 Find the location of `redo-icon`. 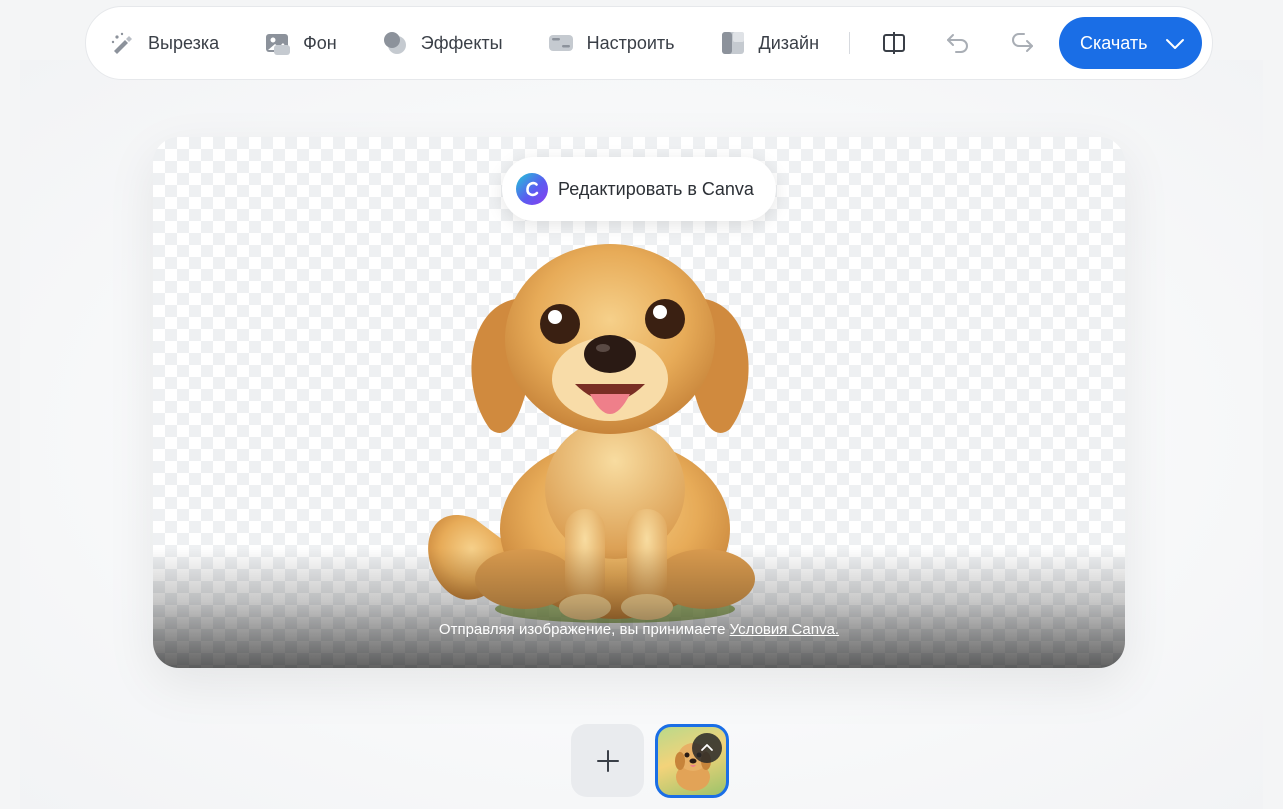

redo-icon is located at coordinates (1023, 42).